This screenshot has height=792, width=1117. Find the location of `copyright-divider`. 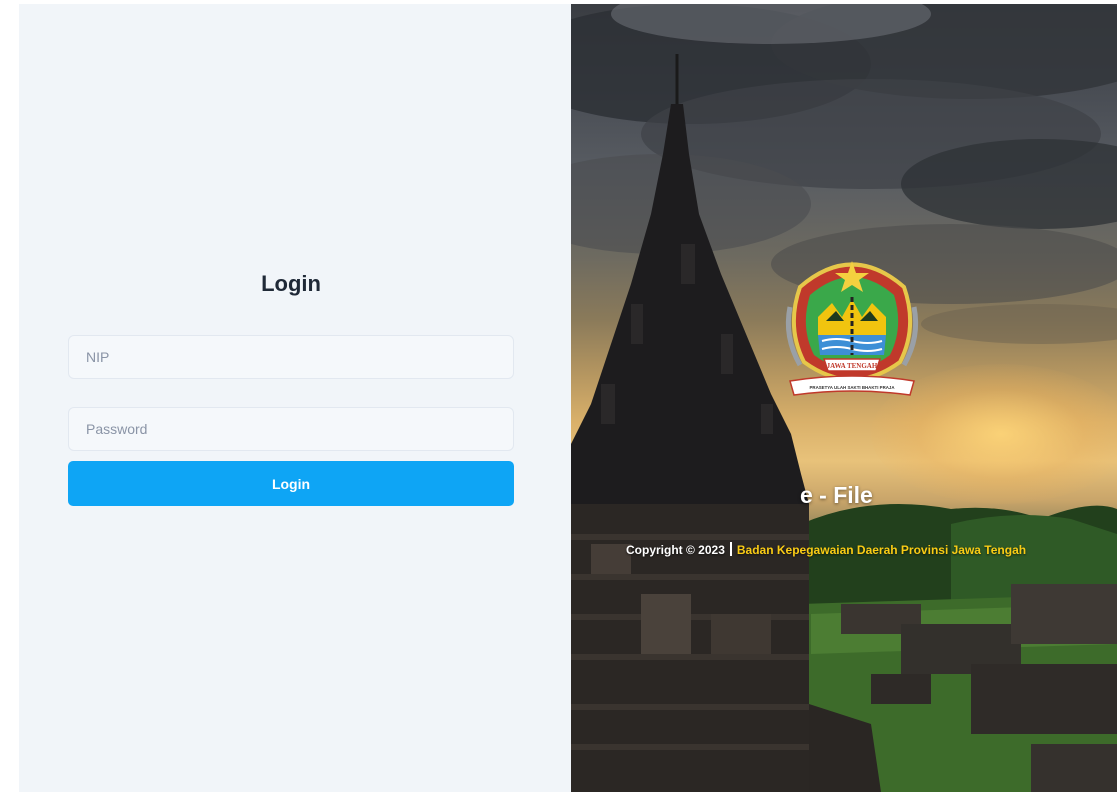

copyright-divider is located at coordinates (730, 549).